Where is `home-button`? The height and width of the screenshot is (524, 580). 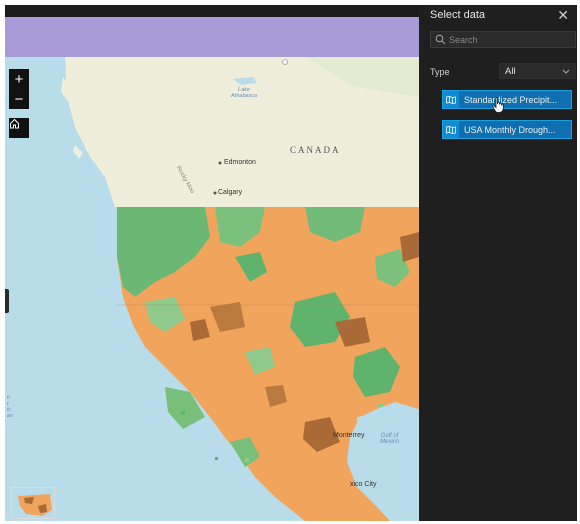 home-button is located at coordinates (19, 128).